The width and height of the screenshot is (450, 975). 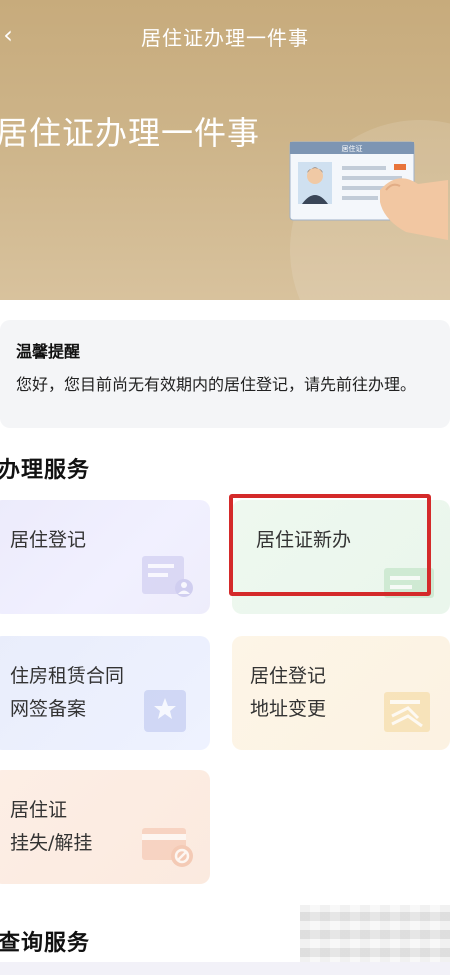 What do you see at coordinates (352, 148) in the screenshot?
I see `card-label: 居住证` at bounding box center [352, 148].